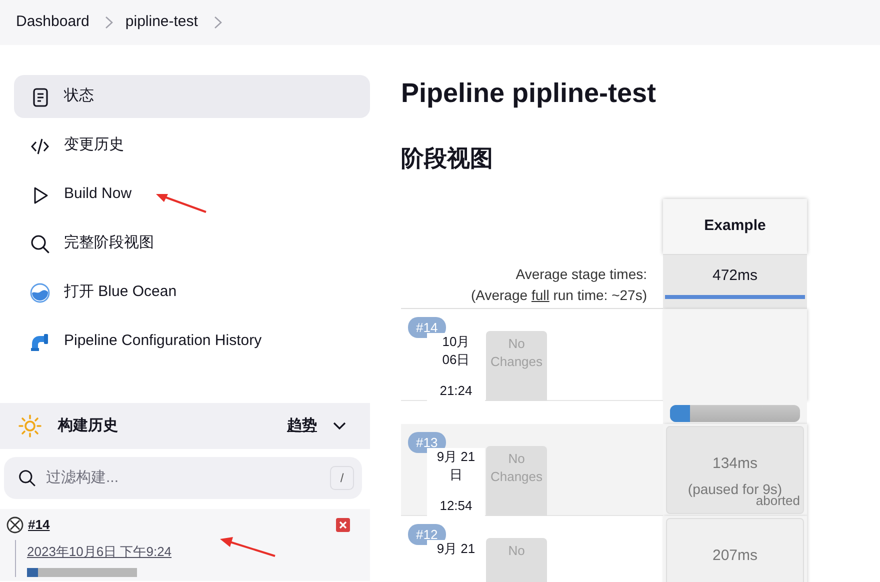  What do you see at coordinates (447, 159) in the screenshot?
I see `section-title: 阶段视图` at bounding box center [447, 159].